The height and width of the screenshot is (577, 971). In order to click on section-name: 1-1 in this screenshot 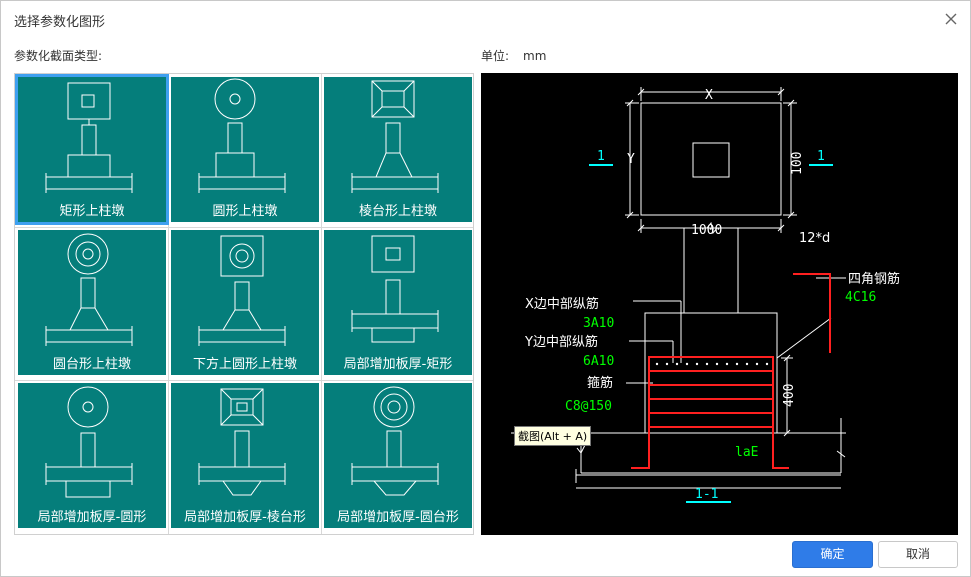, I will do `click(706, 494)`.